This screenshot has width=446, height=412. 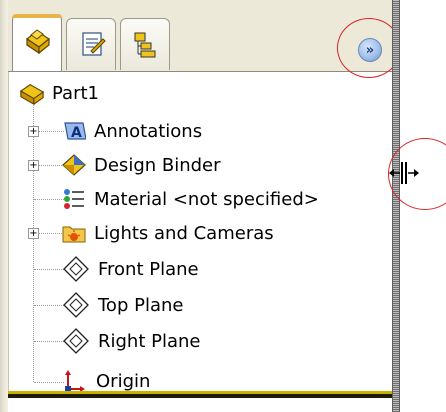 I want to click on tree-item-part1: Part1, so click(x=58, y=93).